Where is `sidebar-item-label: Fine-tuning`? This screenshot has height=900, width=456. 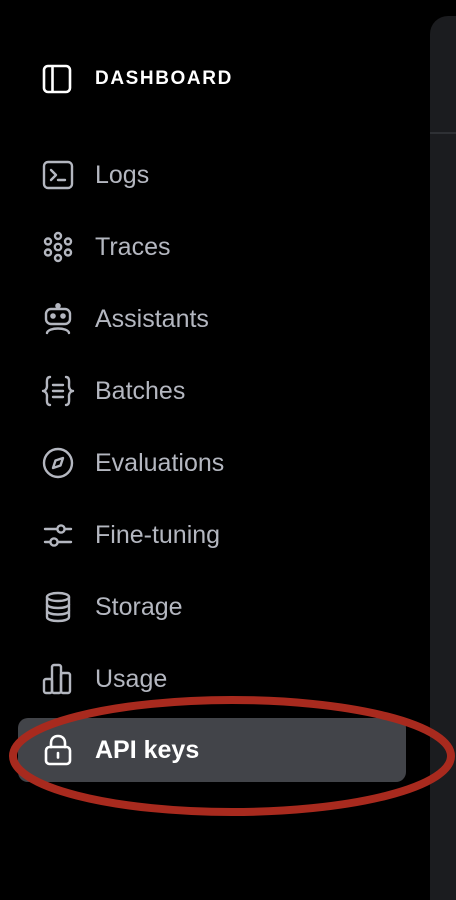
sidebar-item-label: Fine-tuning is located at coordinates (158, 534).